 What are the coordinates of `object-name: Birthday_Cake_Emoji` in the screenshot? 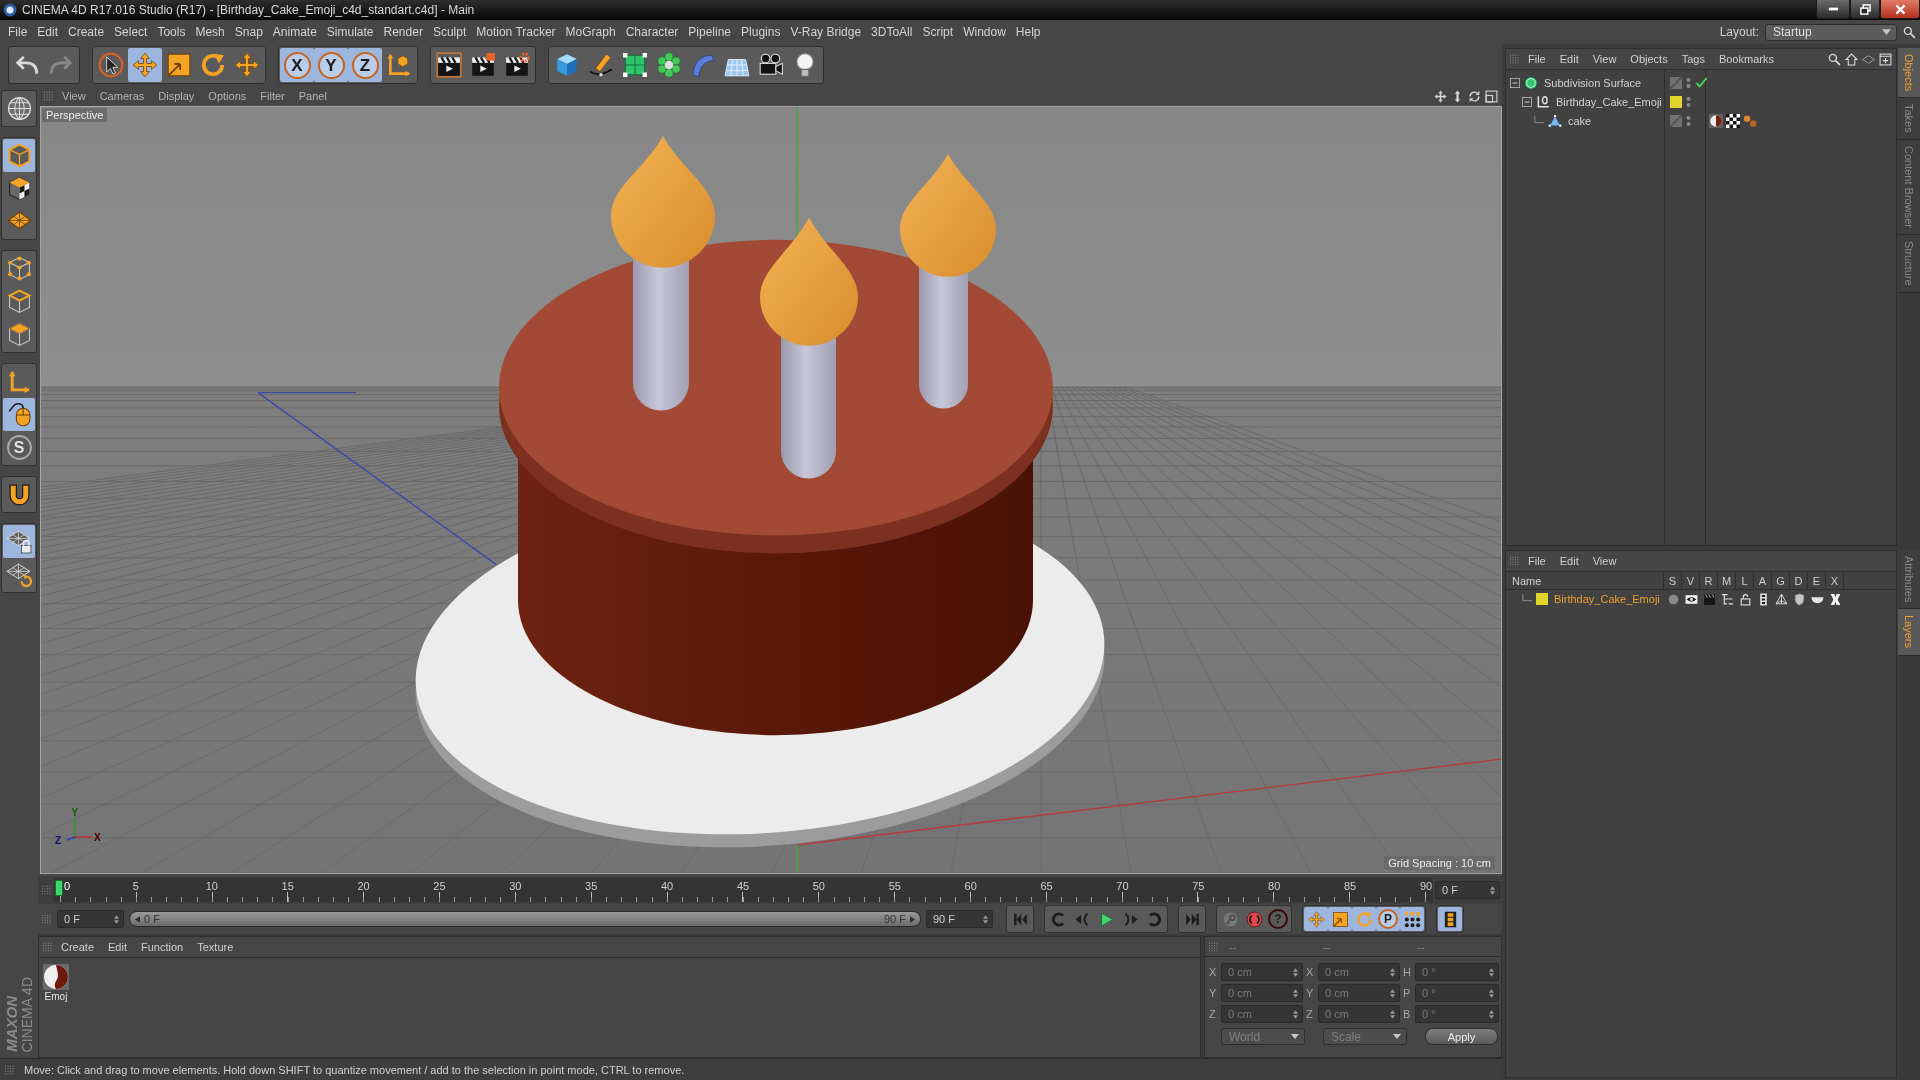 It's located at (1609, 101).